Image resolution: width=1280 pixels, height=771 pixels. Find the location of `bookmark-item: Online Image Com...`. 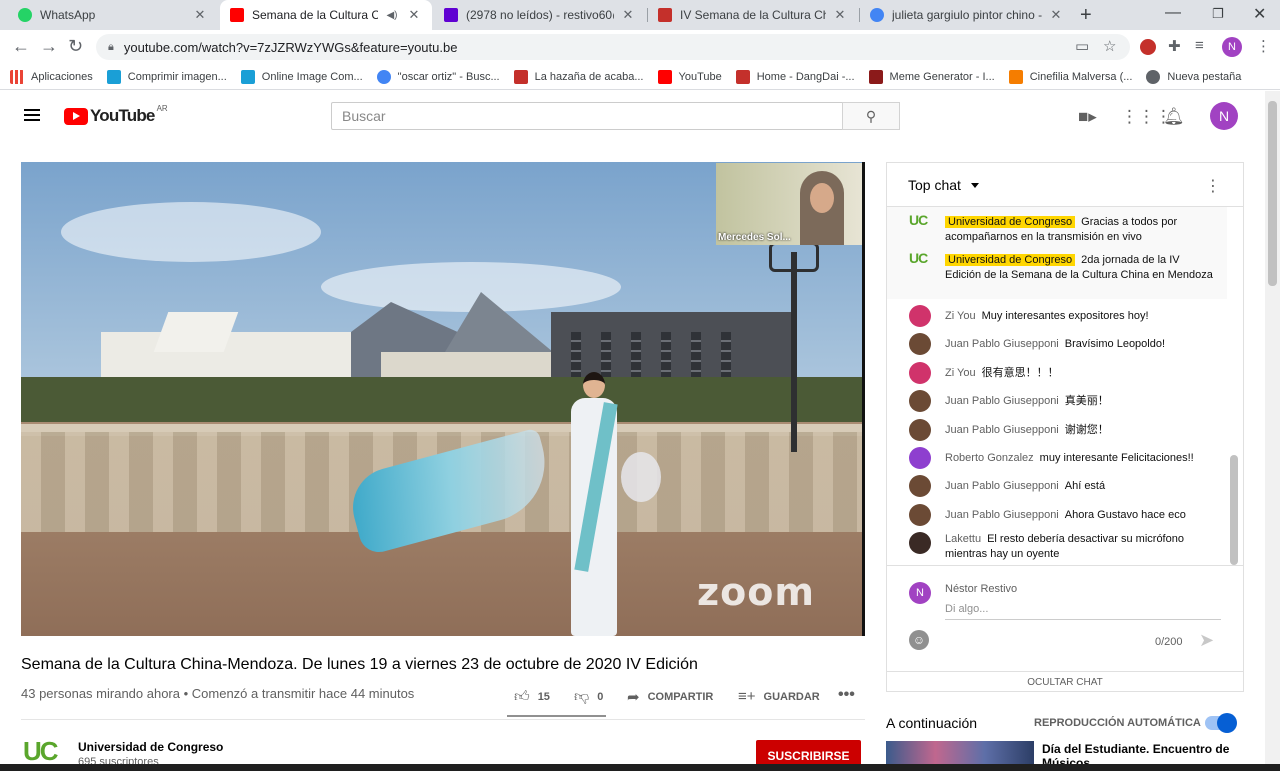

bookmark-item: Online Image Com... is located at coordinates (301, 76).